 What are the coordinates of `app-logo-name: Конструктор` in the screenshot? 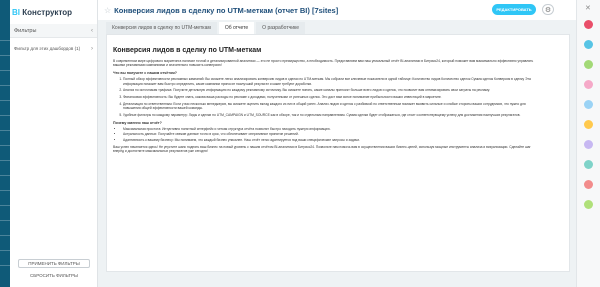 It's located at (47, 12).